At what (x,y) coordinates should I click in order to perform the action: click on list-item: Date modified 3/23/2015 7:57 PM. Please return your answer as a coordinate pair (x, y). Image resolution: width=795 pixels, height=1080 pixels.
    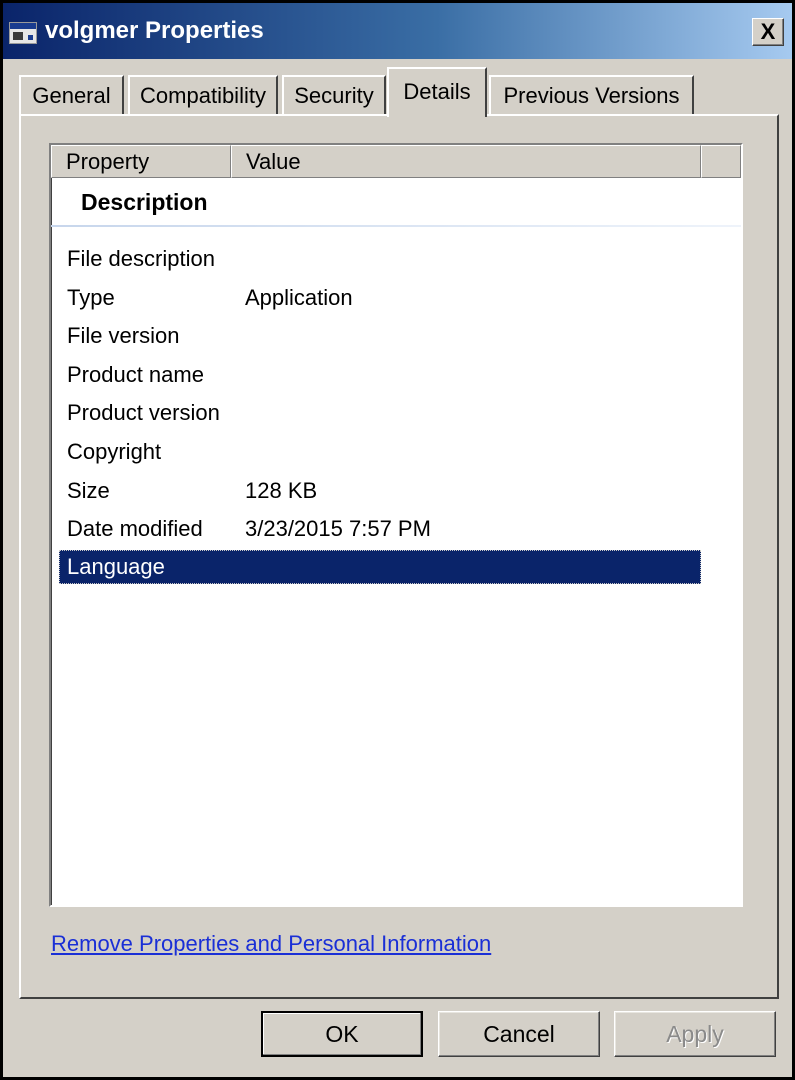
    Looking at the image, I should click on (380, 529).